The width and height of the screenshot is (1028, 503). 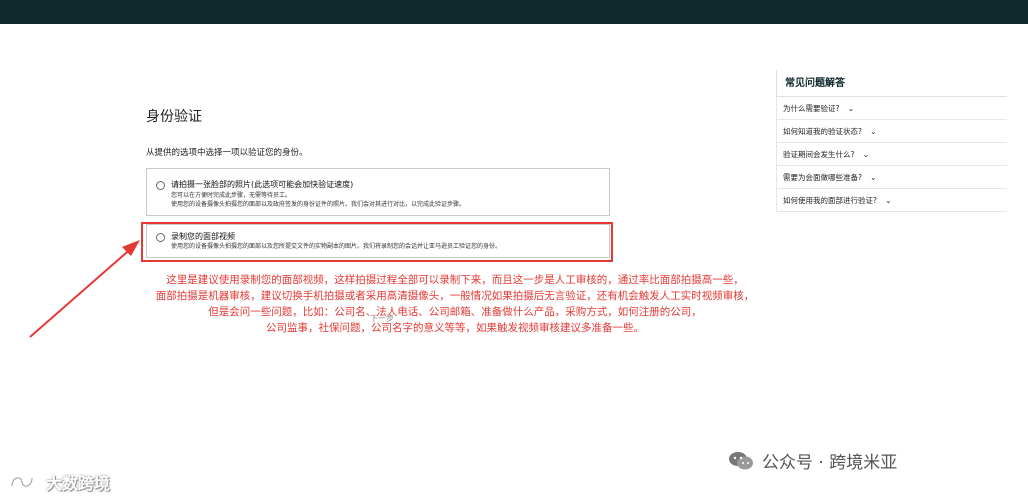 I want to click on wechat-icon, so click(x=741, y=460).